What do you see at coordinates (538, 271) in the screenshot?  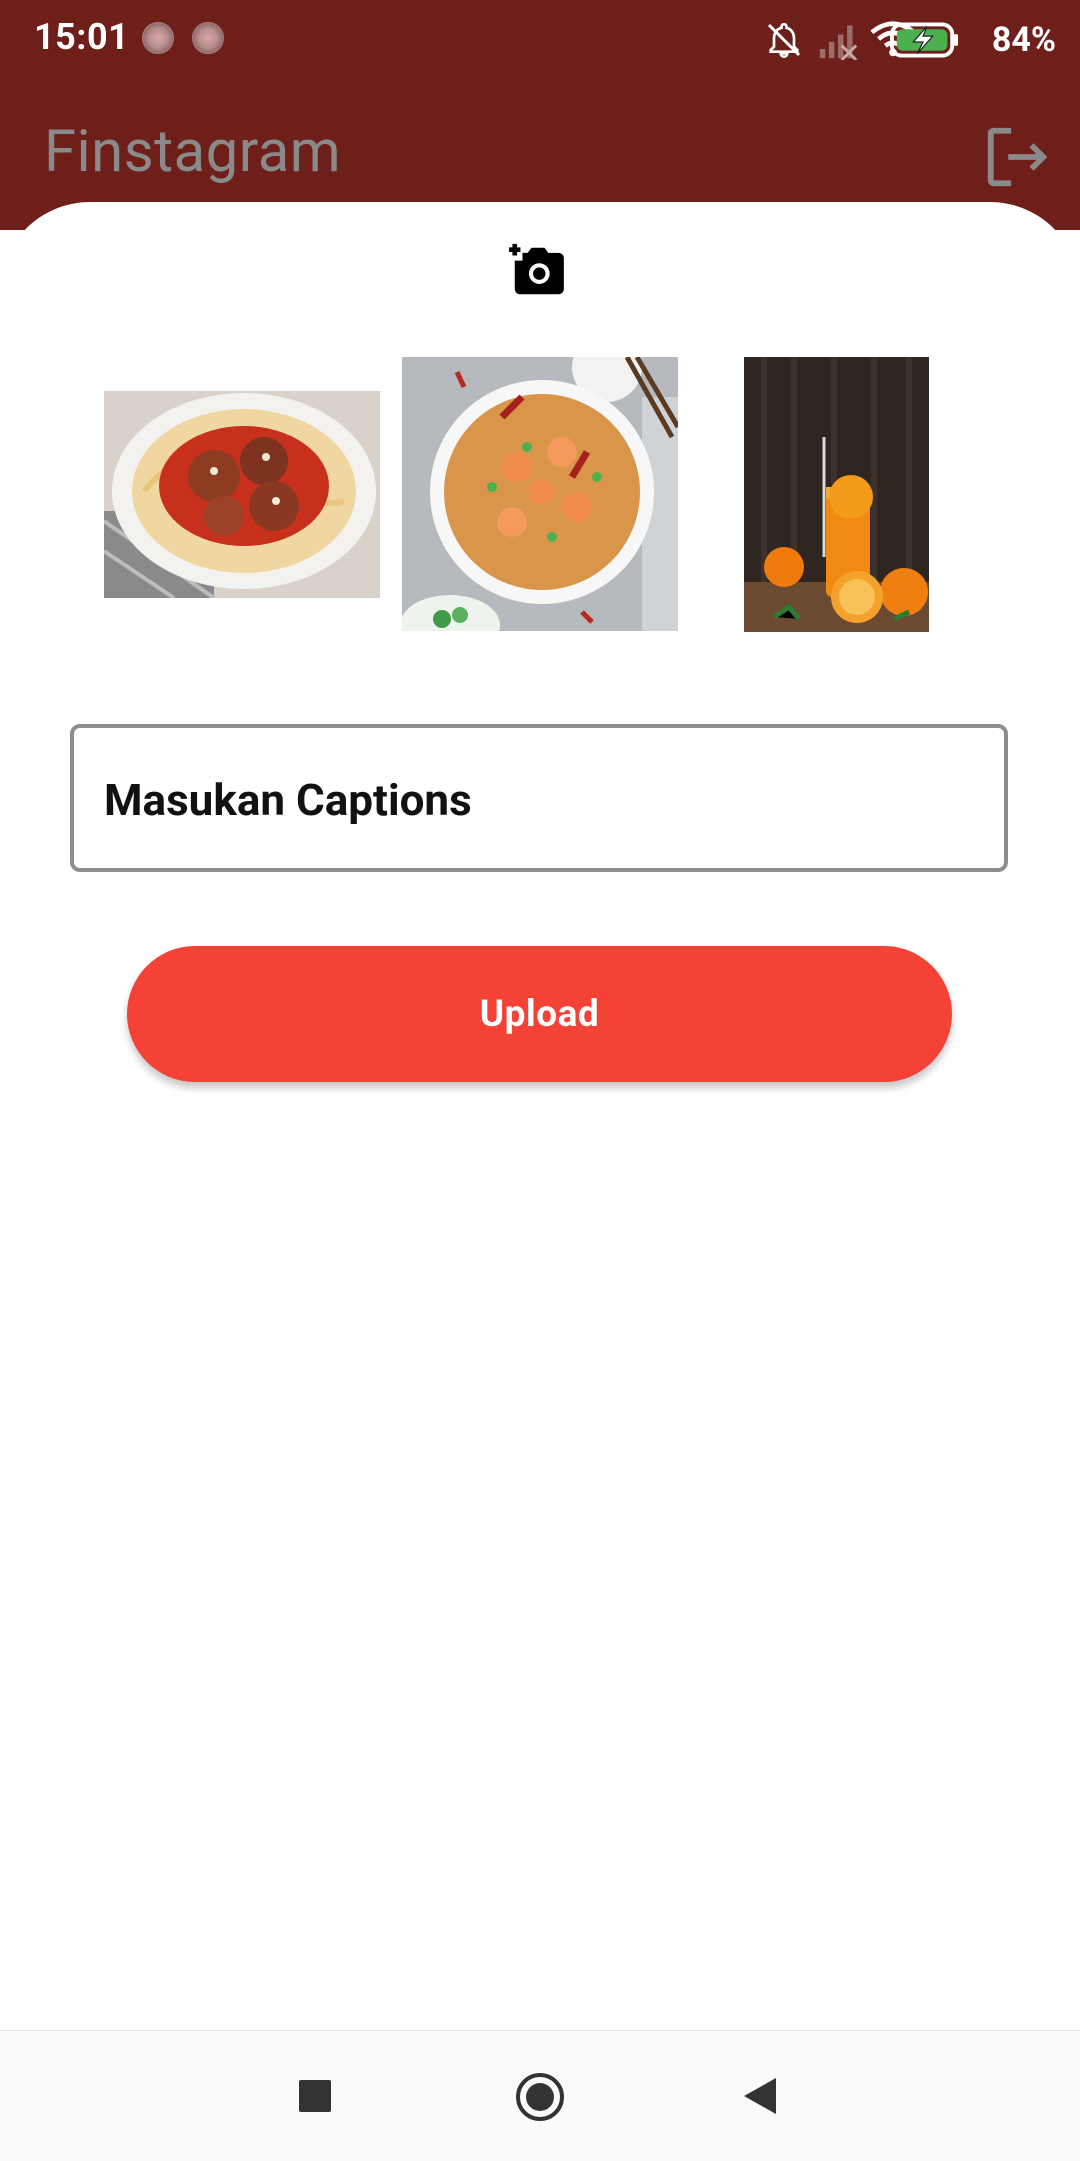 I see `add-photo-icon` at bounding box center [538, 271].